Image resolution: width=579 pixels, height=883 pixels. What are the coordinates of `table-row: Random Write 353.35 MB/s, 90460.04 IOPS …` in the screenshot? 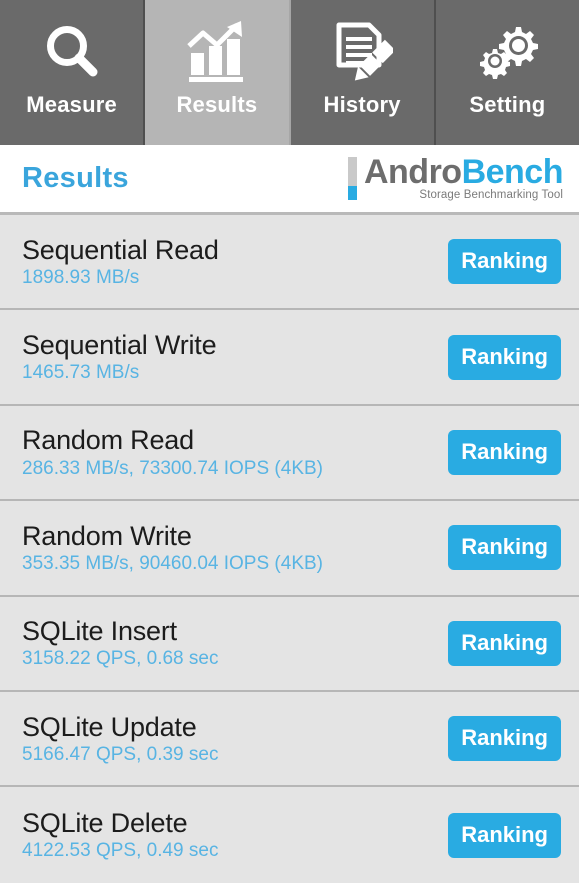 It's located at (289, 549).